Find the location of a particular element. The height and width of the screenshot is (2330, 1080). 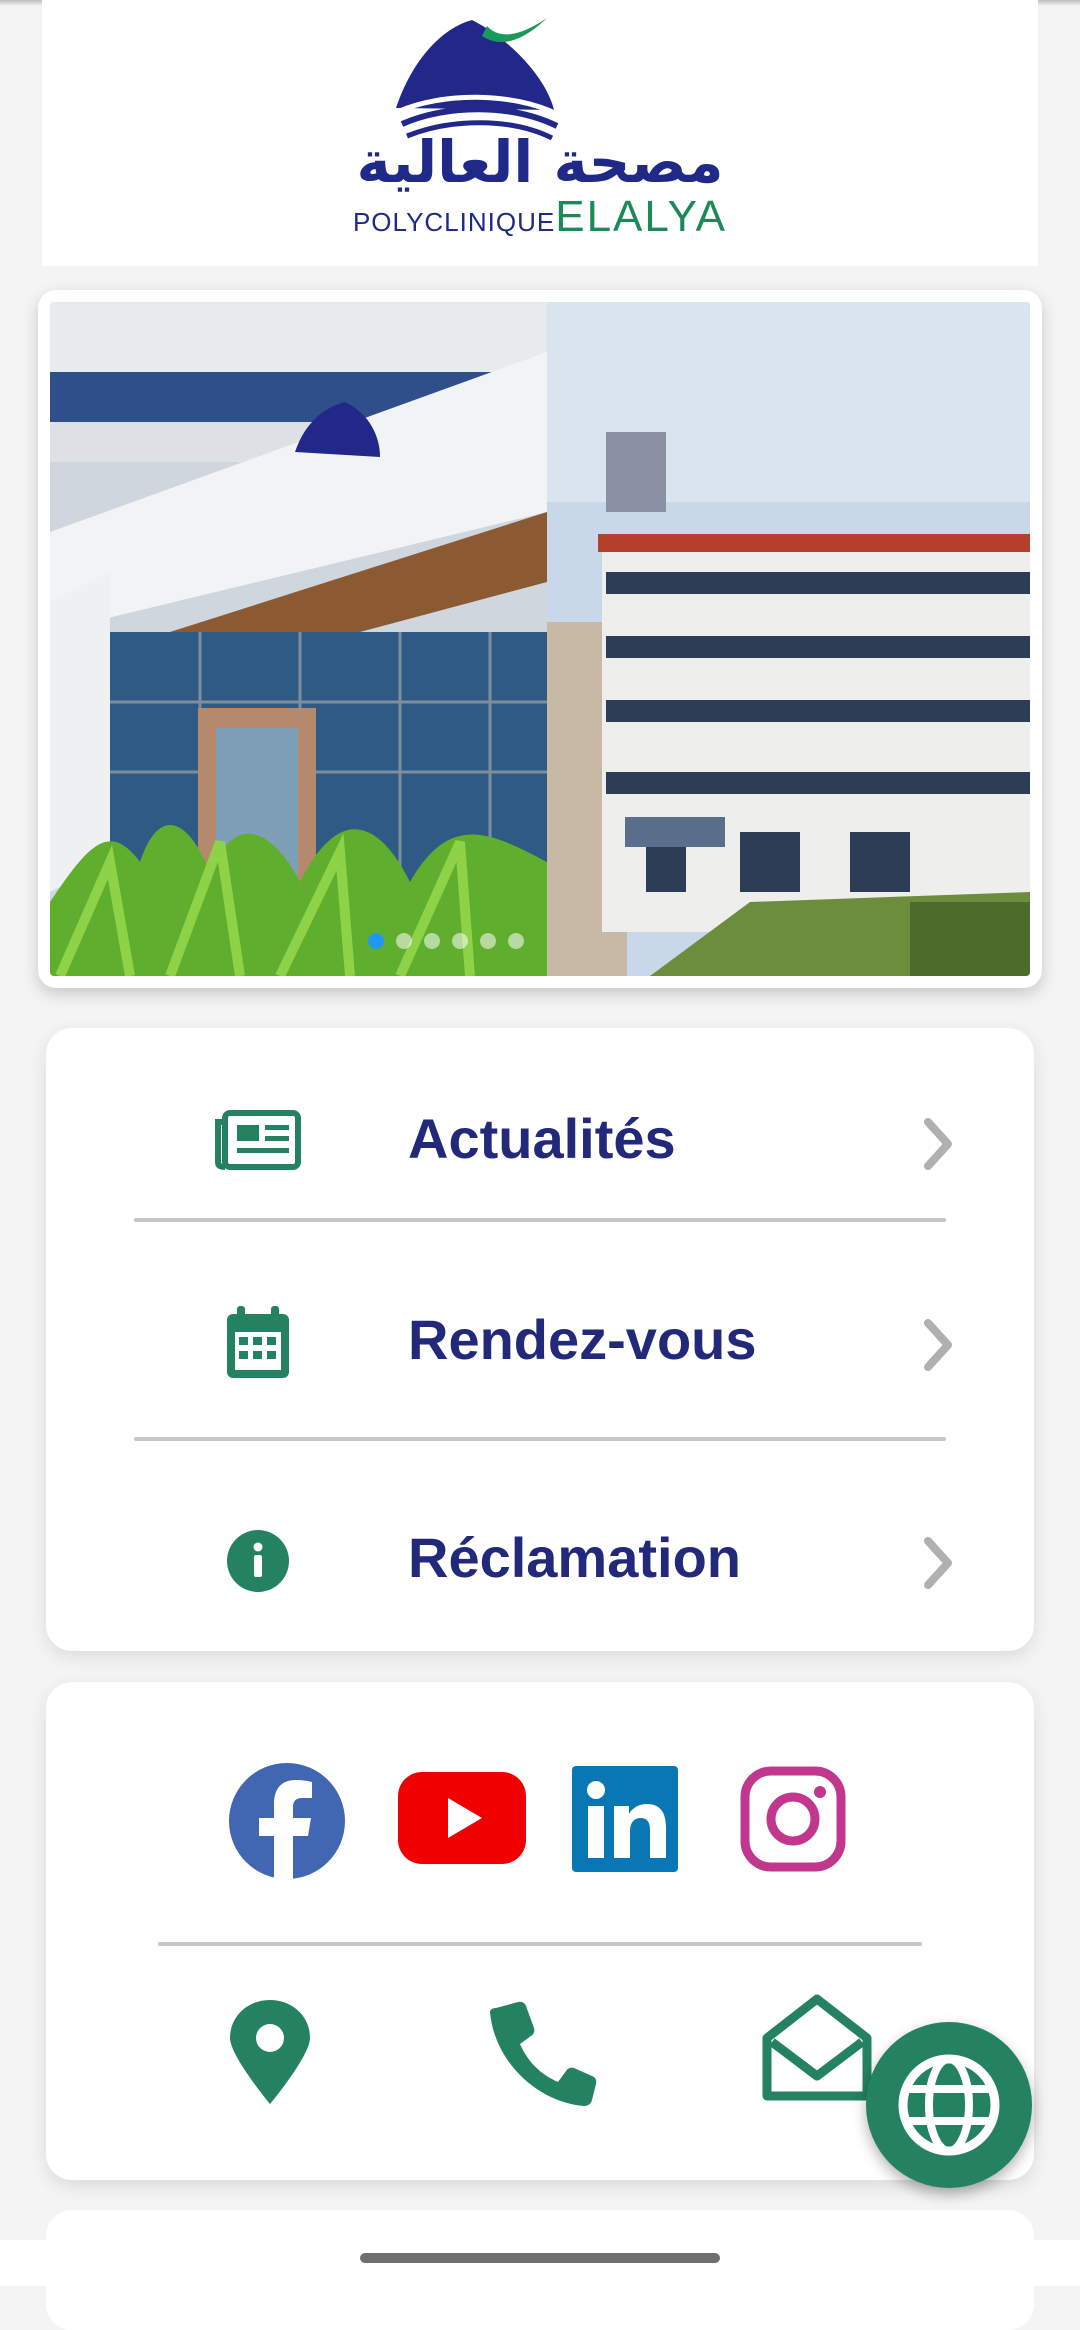

menu-item-reclamation: Réclamation is located at coordinates (540, 1579).